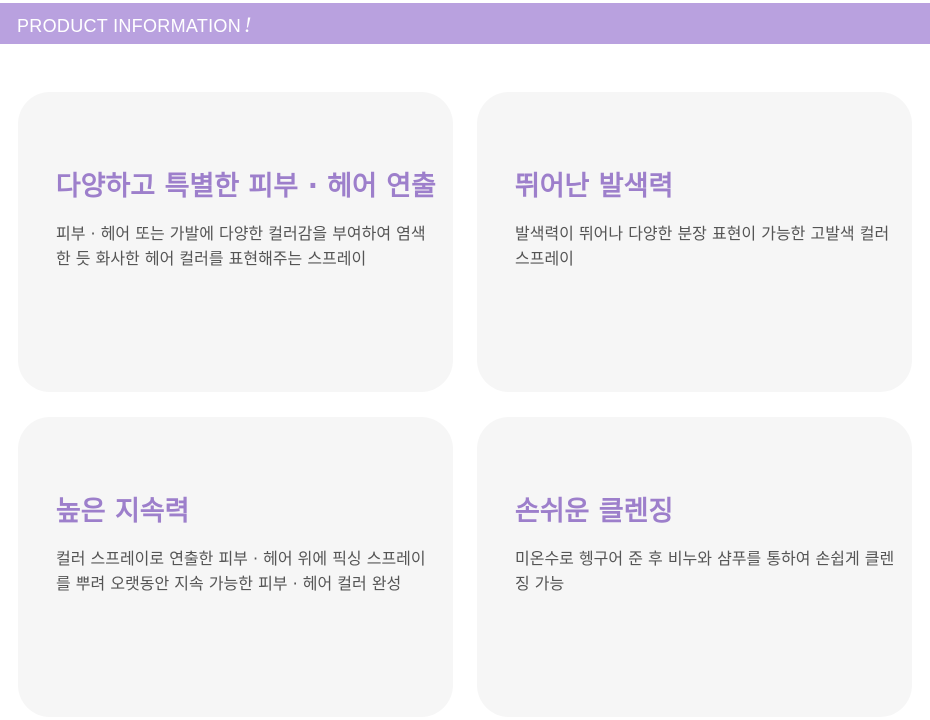 The height and width of the screenshot is (720, 930). What do you see at coordinates (129, 26) in the screenshot?
I see `section-title-text: PRODUCT INFORMATION` at bounding box center [129, 26].